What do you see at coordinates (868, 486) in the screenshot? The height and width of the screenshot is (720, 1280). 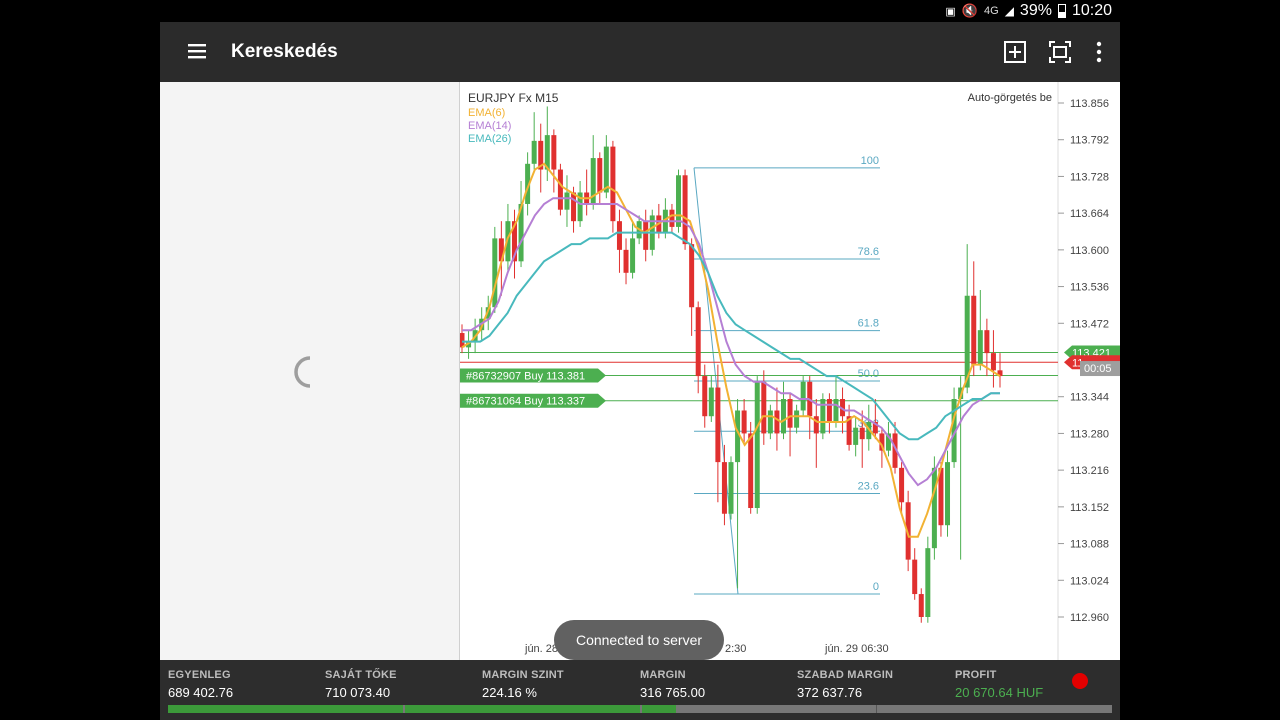 I see `fib-level-label: 23.6` at bounding box center [868, 486].